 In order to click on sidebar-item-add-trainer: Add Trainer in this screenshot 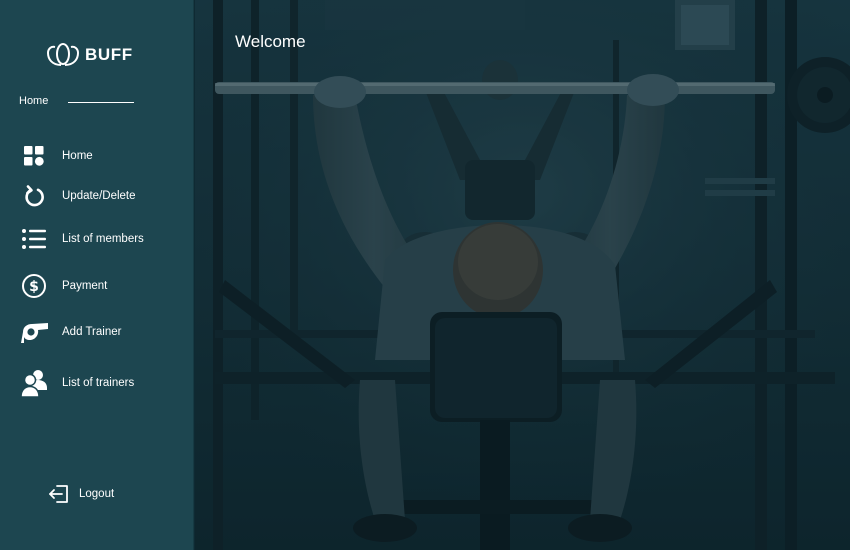, I will do `click(97, 332)`.